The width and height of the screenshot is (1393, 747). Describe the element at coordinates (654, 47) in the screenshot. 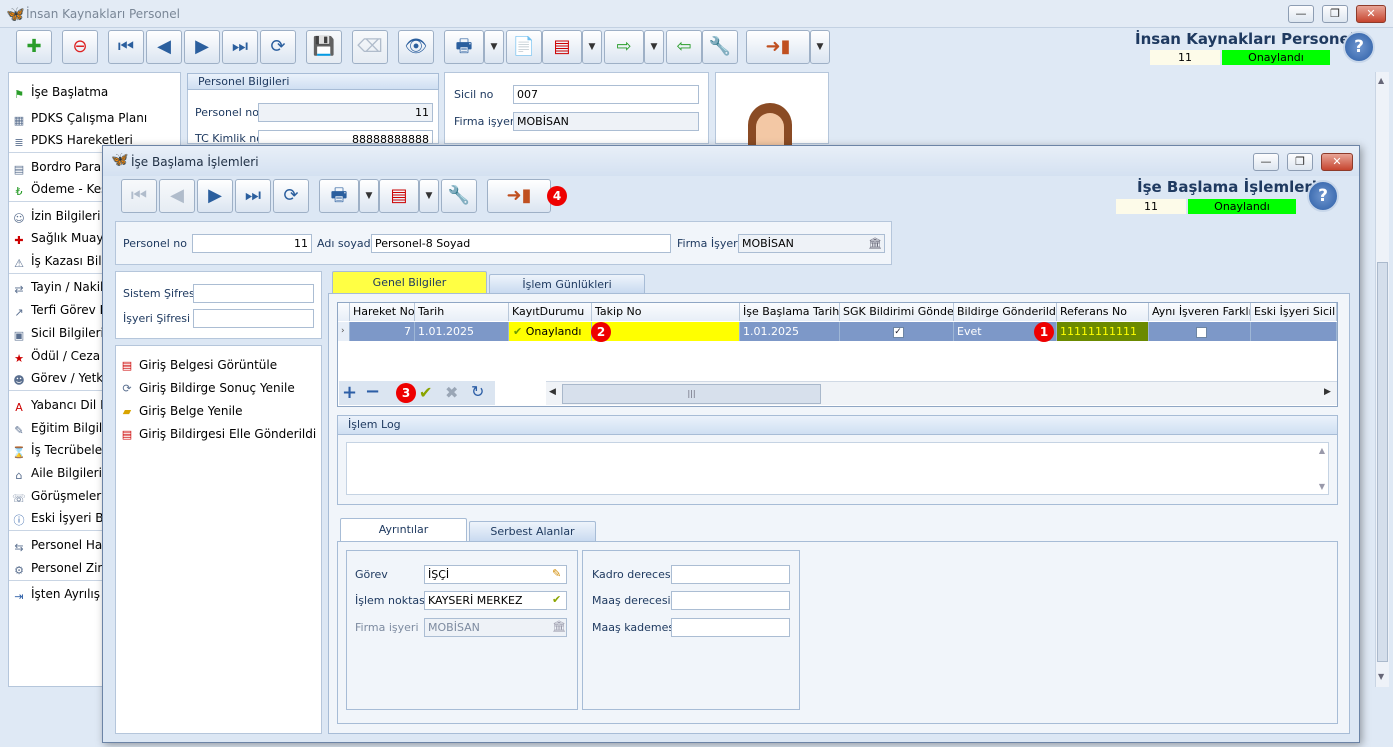

I see `export-dropdown-button: ▼` at that location.